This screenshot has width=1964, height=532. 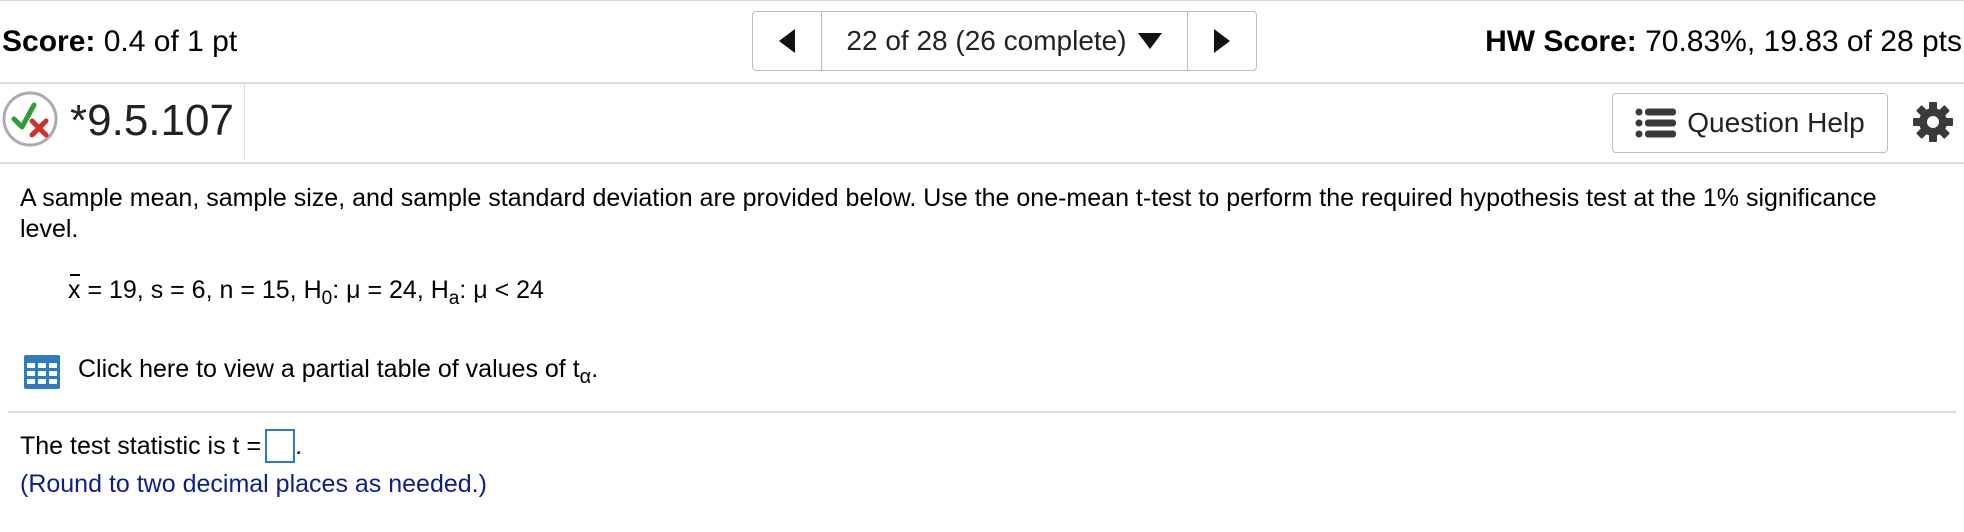 What do you see at coordinates (982, 412) in the screenshot?
I see `section-divider` at bounding box center [982, 412].